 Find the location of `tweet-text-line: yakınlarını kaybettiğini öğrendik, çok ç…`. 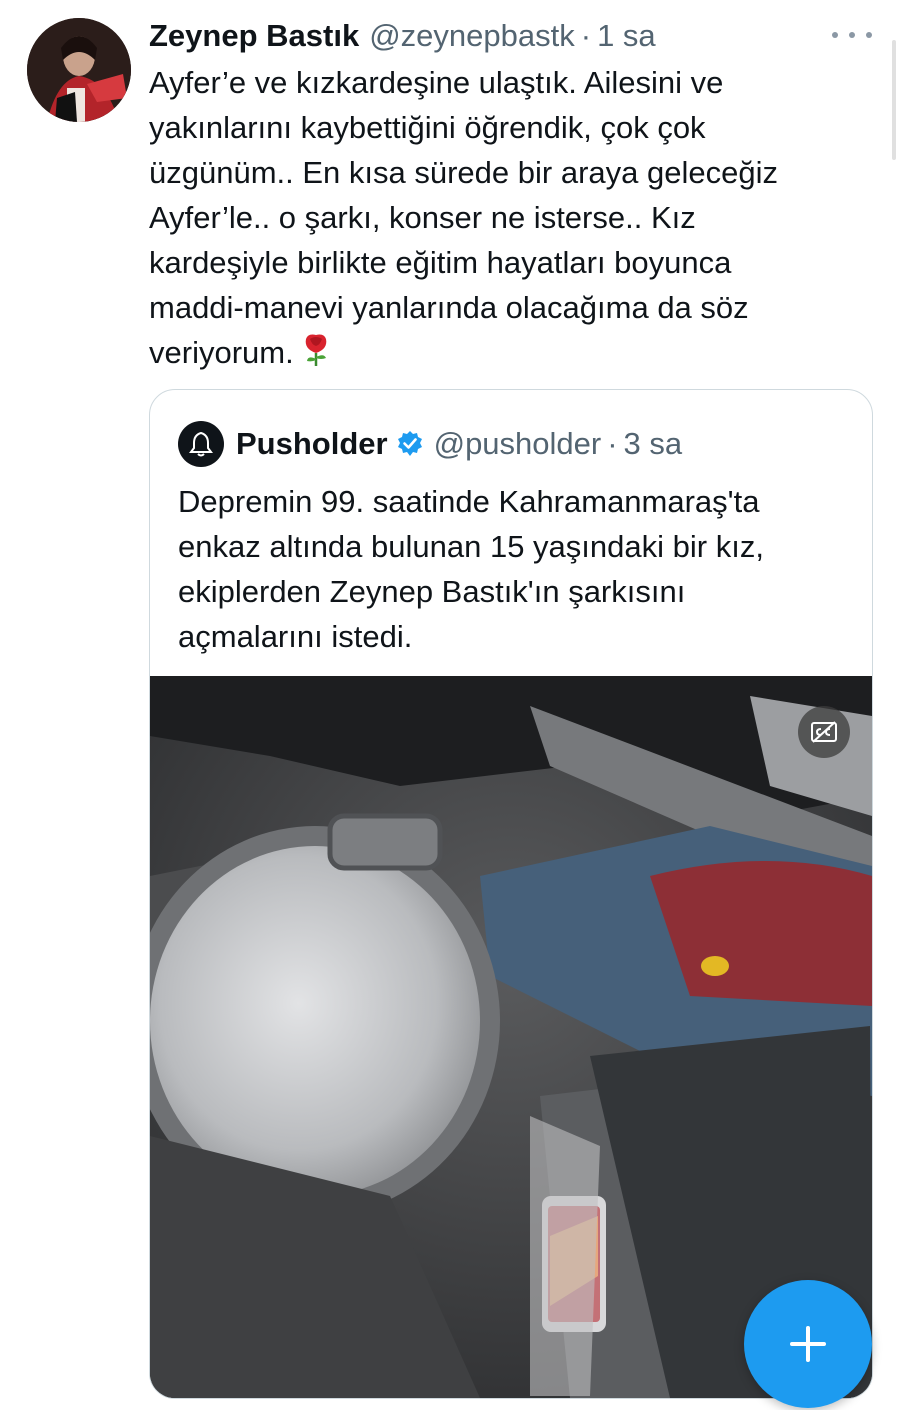

tweet-text-line: yakınlarını kaybettiğini öğrendik, çok ç… is located at coordinates (427, 127).